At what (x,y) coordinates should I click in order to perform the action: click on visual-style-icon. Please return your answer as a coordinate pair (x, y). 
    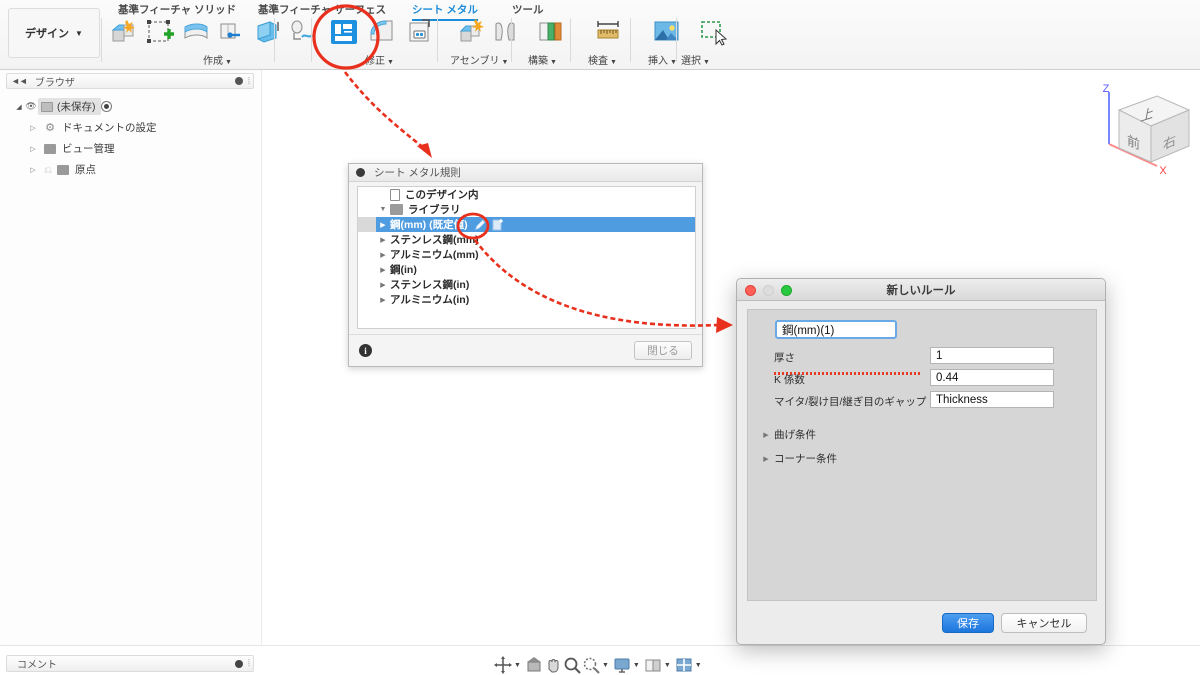
    Looking at the image, I should click on (653, 665).